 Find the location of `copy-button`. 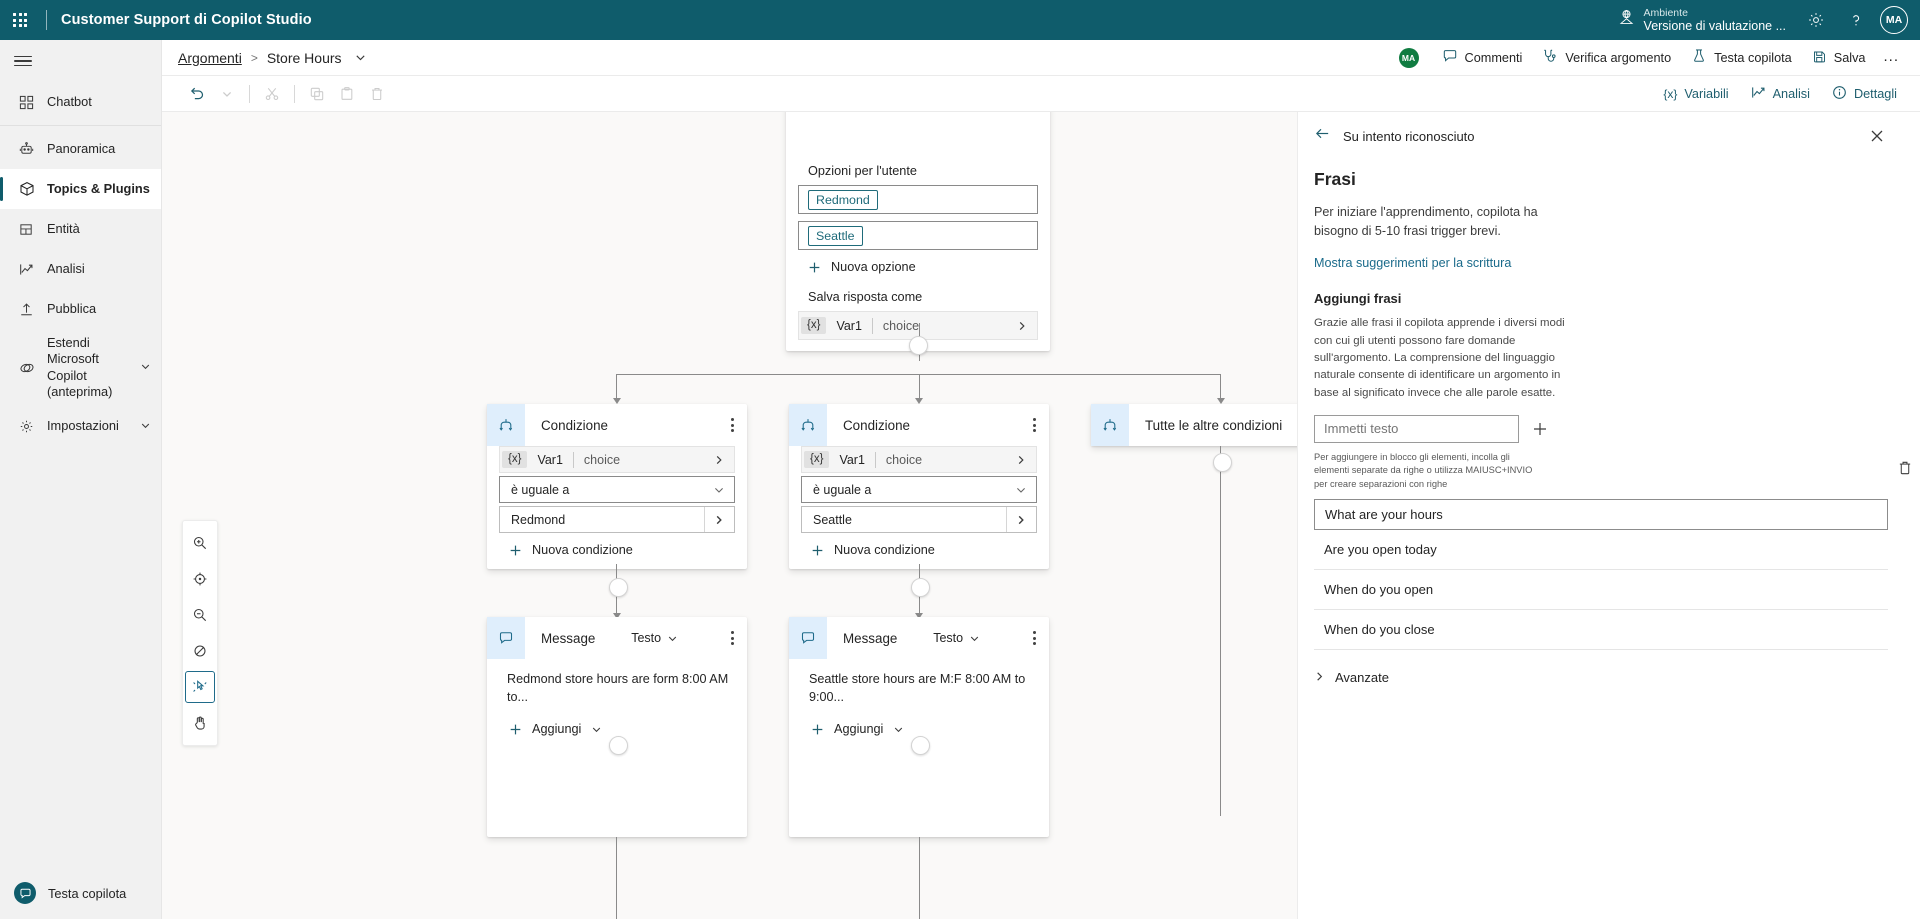

copy-button is located at coordinates (317, 94).